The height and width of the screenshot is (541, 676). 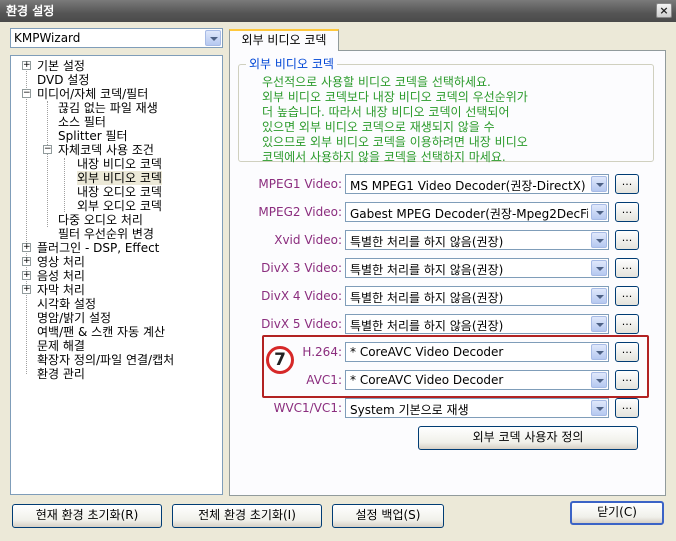 What do you see at coordinates (469, 214) in the screenshot?
I see `codec-value: Gabest MPEG Decoder(권장-Mpeg2DecFil` at bounding box center [469, 214].